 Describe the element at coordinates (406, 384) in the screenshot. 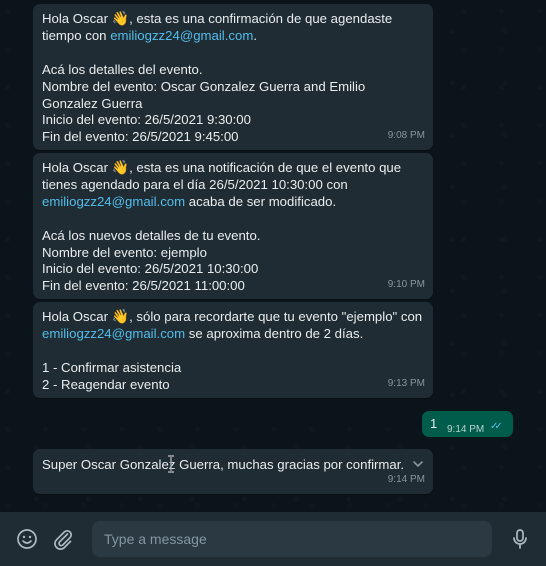

I see `message-timestamp: 9:13 PM` at that location.